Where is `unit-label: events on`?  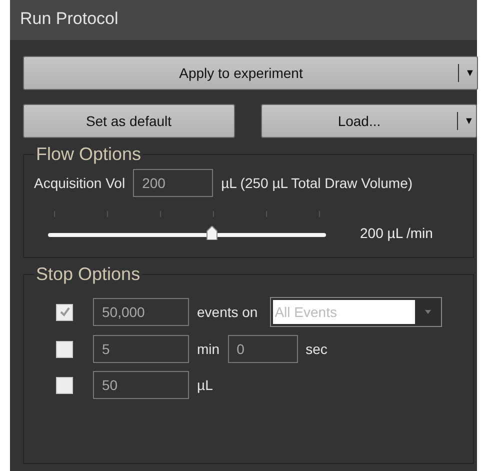 unit-label: events on is located at coordinates (227, 312).